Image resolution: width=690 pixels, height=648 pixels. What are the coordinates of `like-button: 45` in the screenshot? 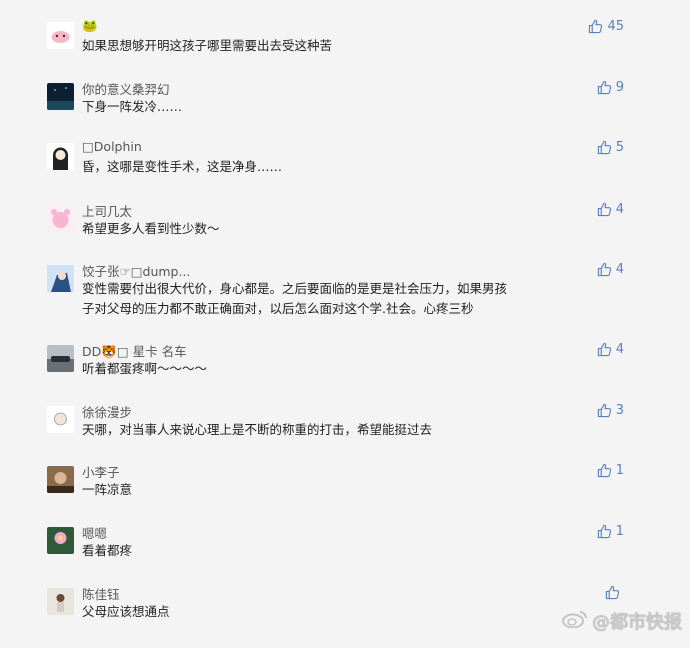 It's located at (606, 26).